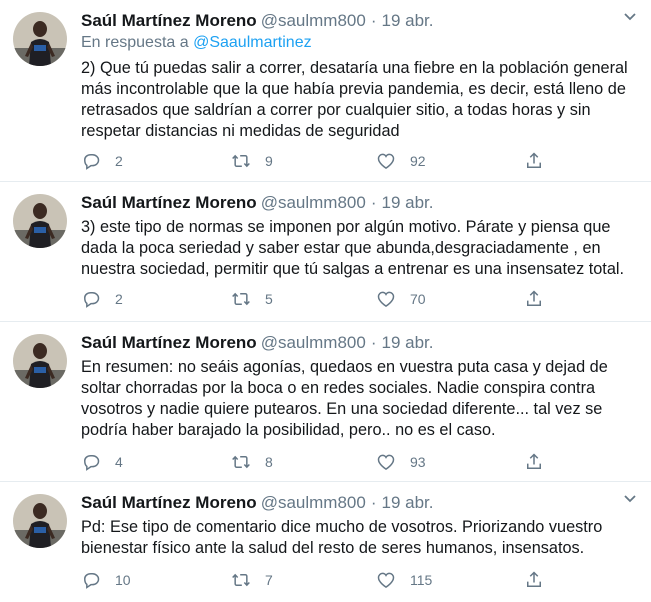 The image size is (651, 602). I want to click on like-count: 115, so click(421, 580).